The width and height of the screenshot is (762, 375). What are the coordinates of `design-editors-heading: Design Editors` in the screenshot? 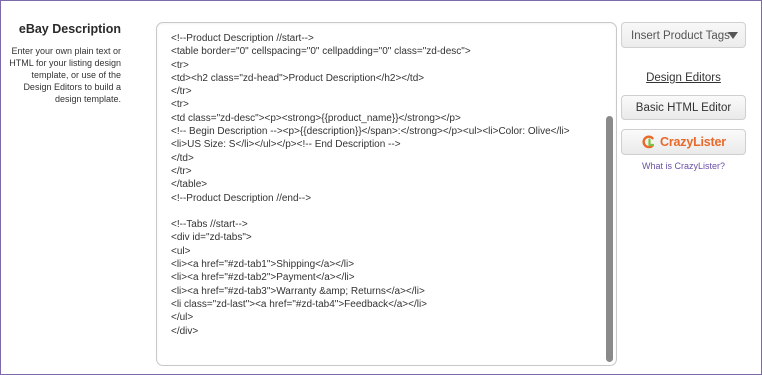 It's located at (683, 78).